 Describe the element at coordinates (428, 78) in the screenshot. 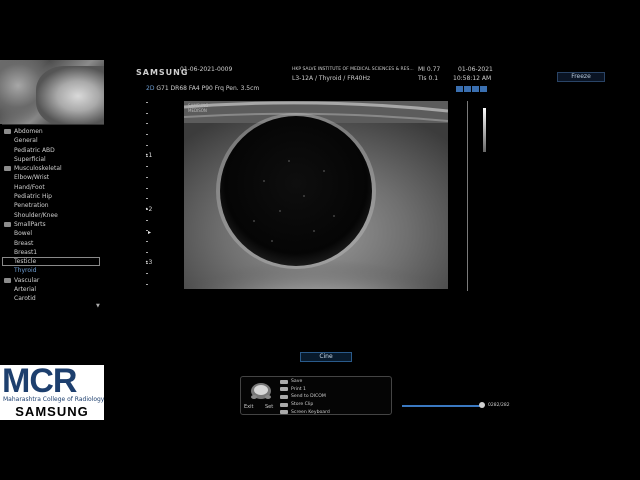

I see `thermal-index: TIs 0.1` at that location.